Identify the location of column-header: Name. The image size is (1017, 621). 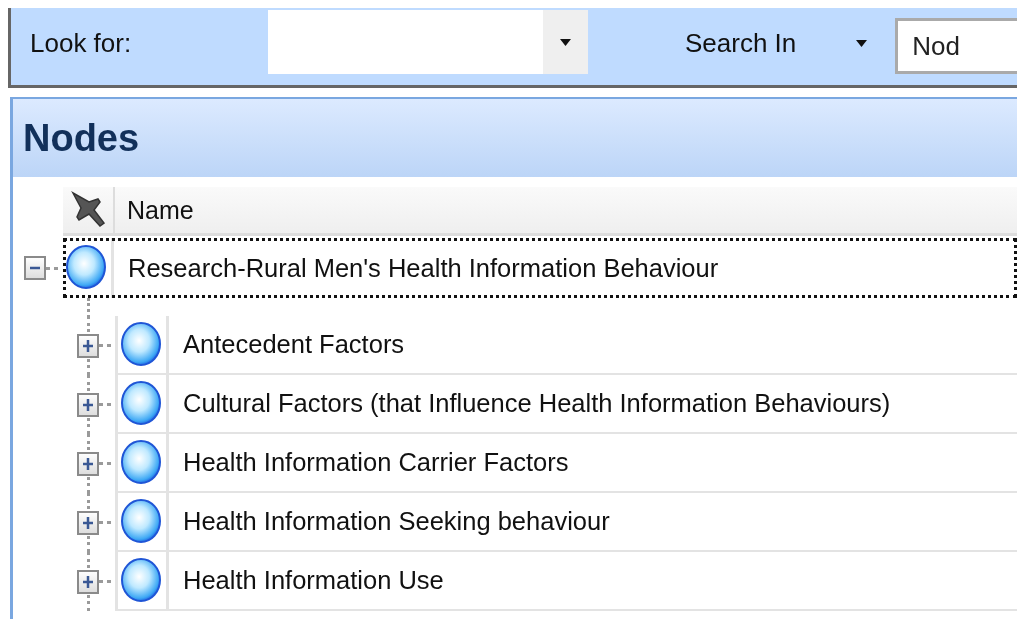
(154, 210).